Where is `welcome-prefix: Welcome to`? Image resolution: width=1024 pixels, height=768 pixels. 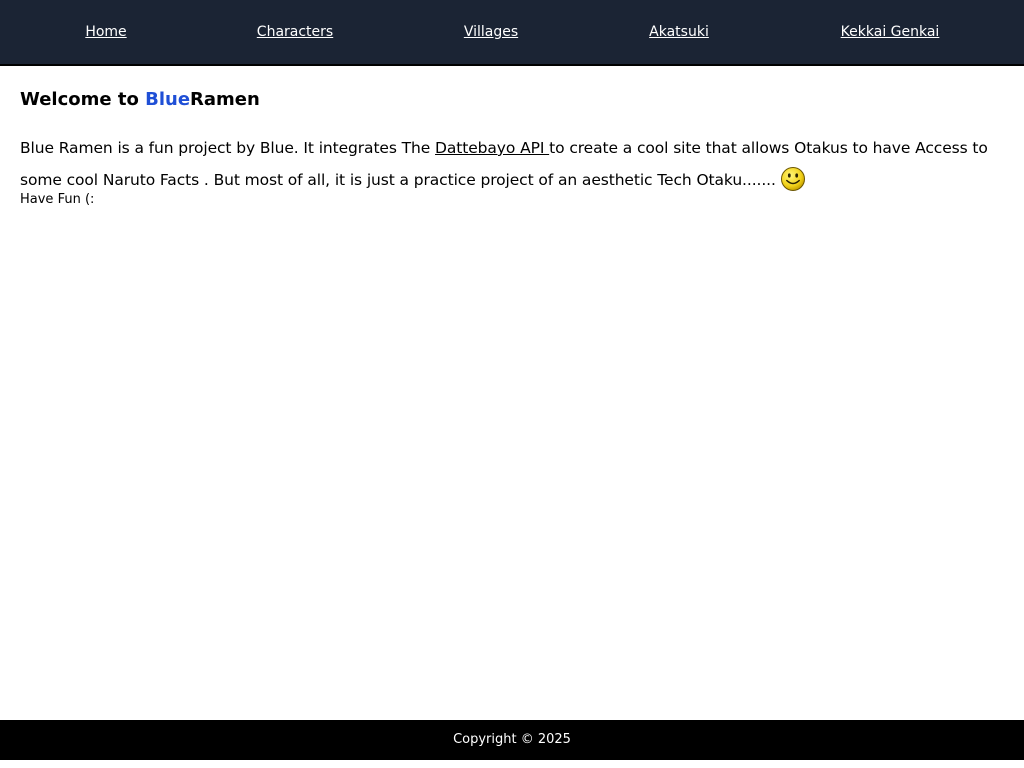 welcome-prefix: Welcome to is located at coordinates (83, 99).